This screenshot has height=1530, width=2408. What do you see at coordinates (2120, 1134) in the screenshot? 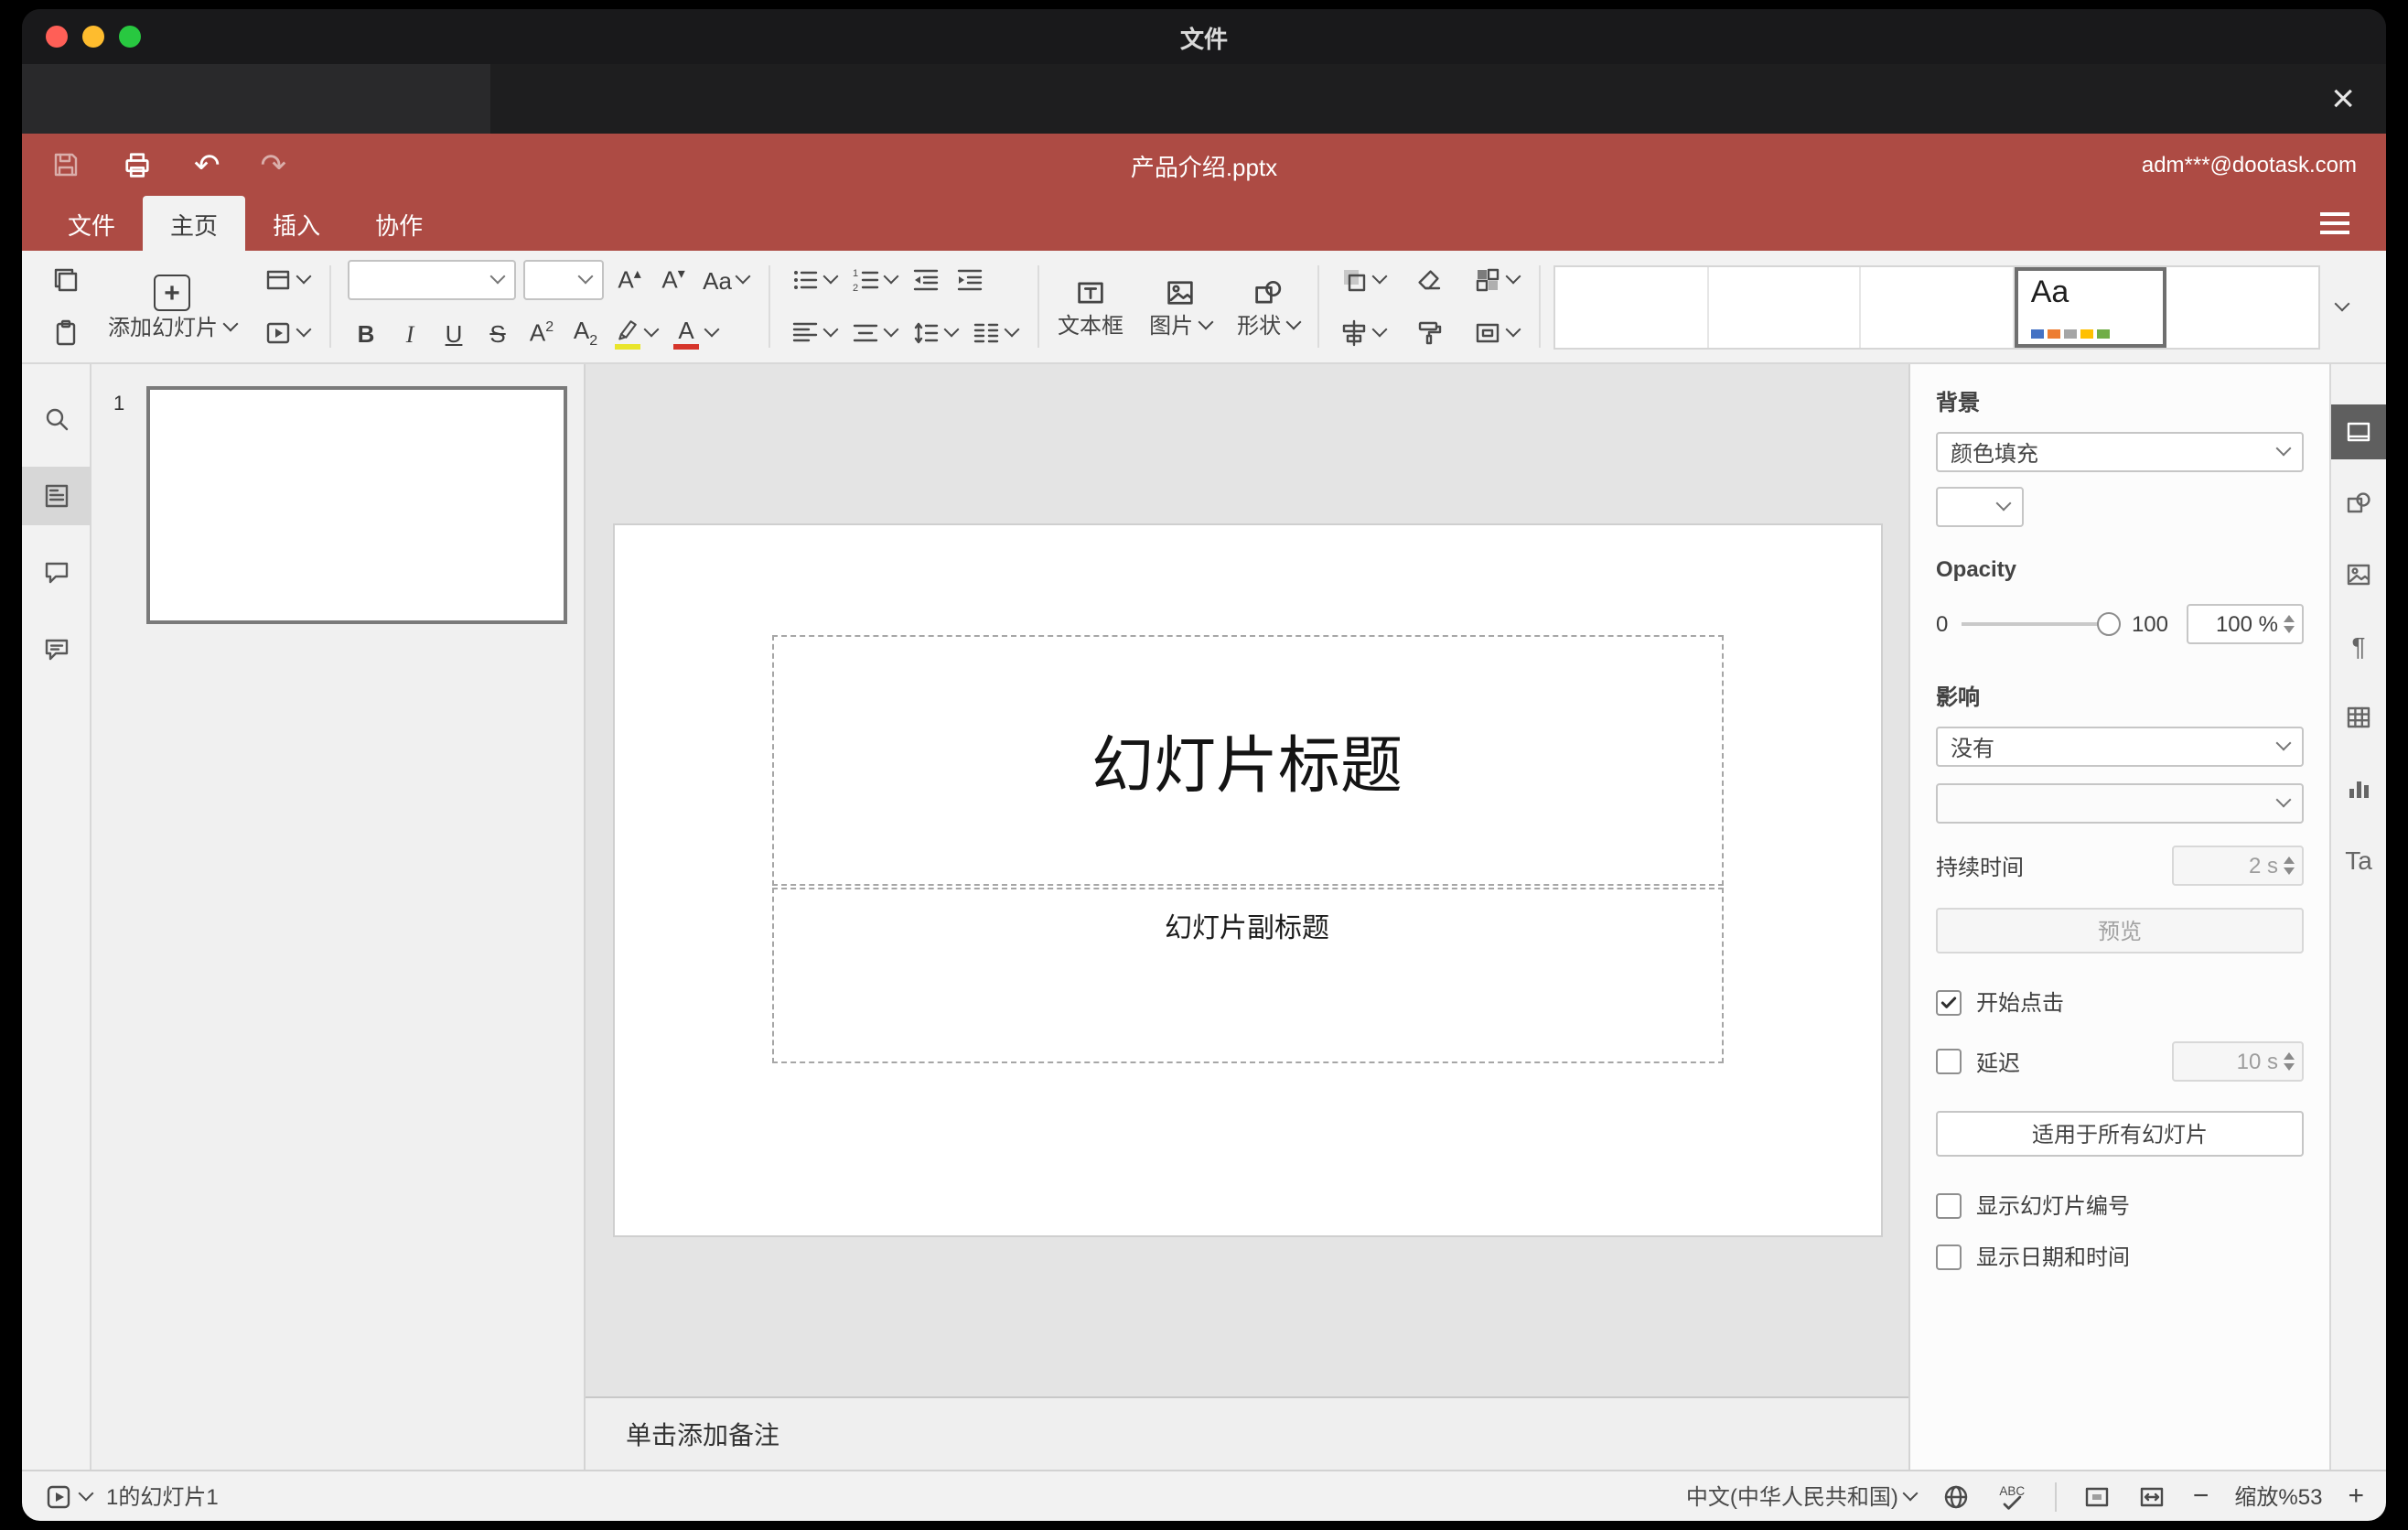
I see `apply-to-all-button: 适用于所有幻灯片` at bounding box center [2120, 1134].